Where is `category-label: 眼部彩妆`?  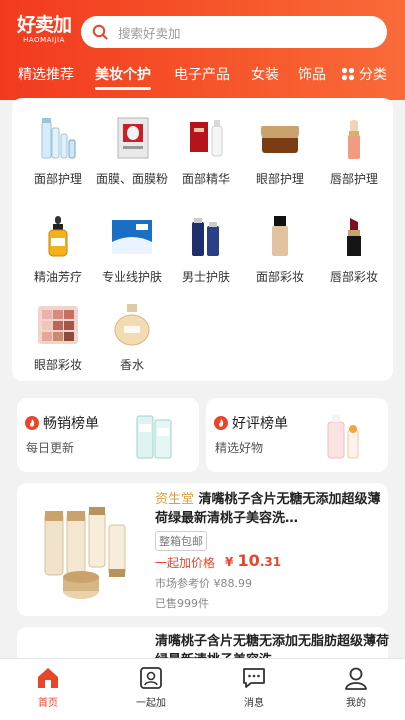
category-label: 眼部彩妆 is located at coordinates (57, 365).